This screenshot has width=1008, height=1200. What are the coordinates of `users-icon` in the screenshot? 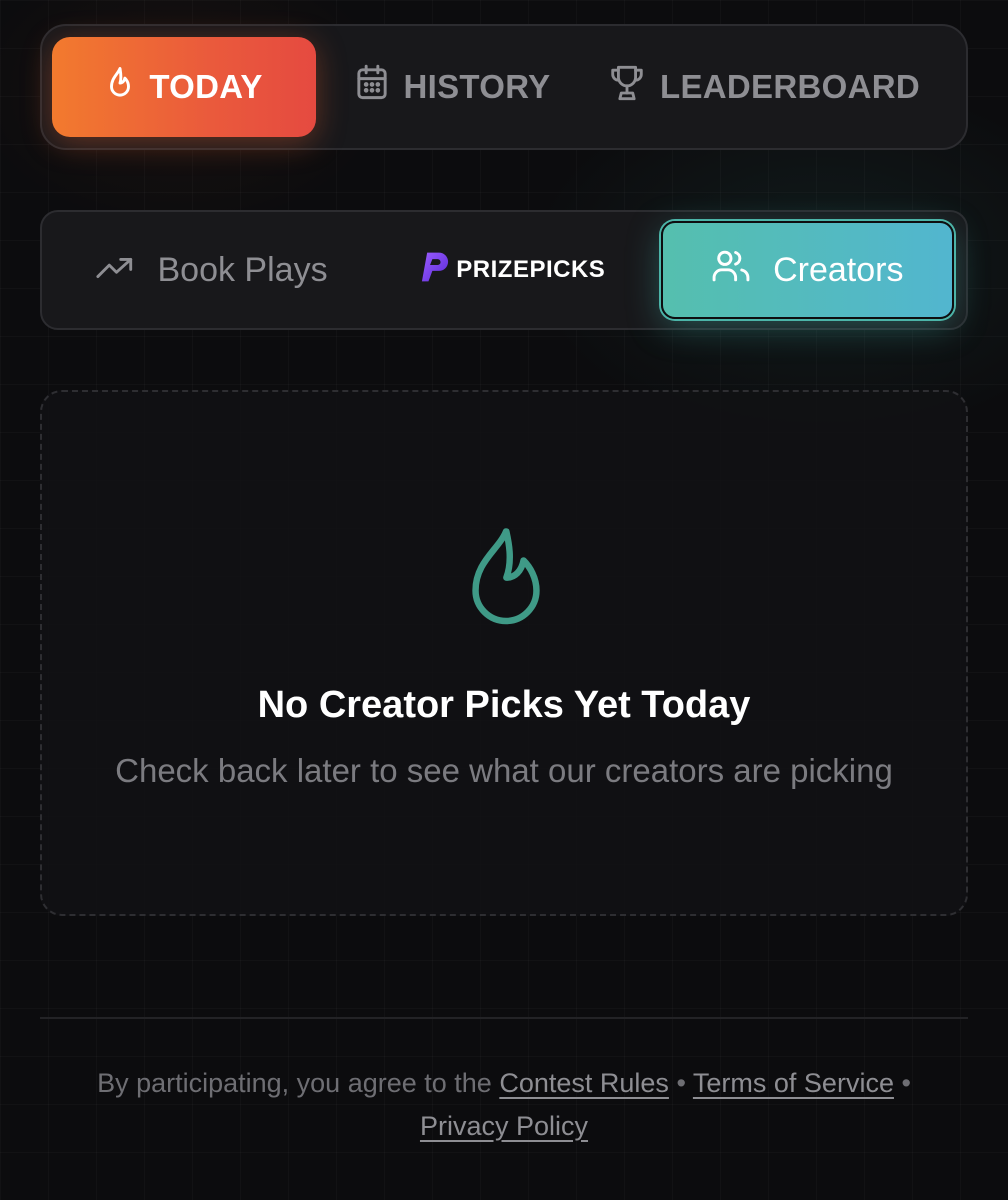 It's located at (731, 270).